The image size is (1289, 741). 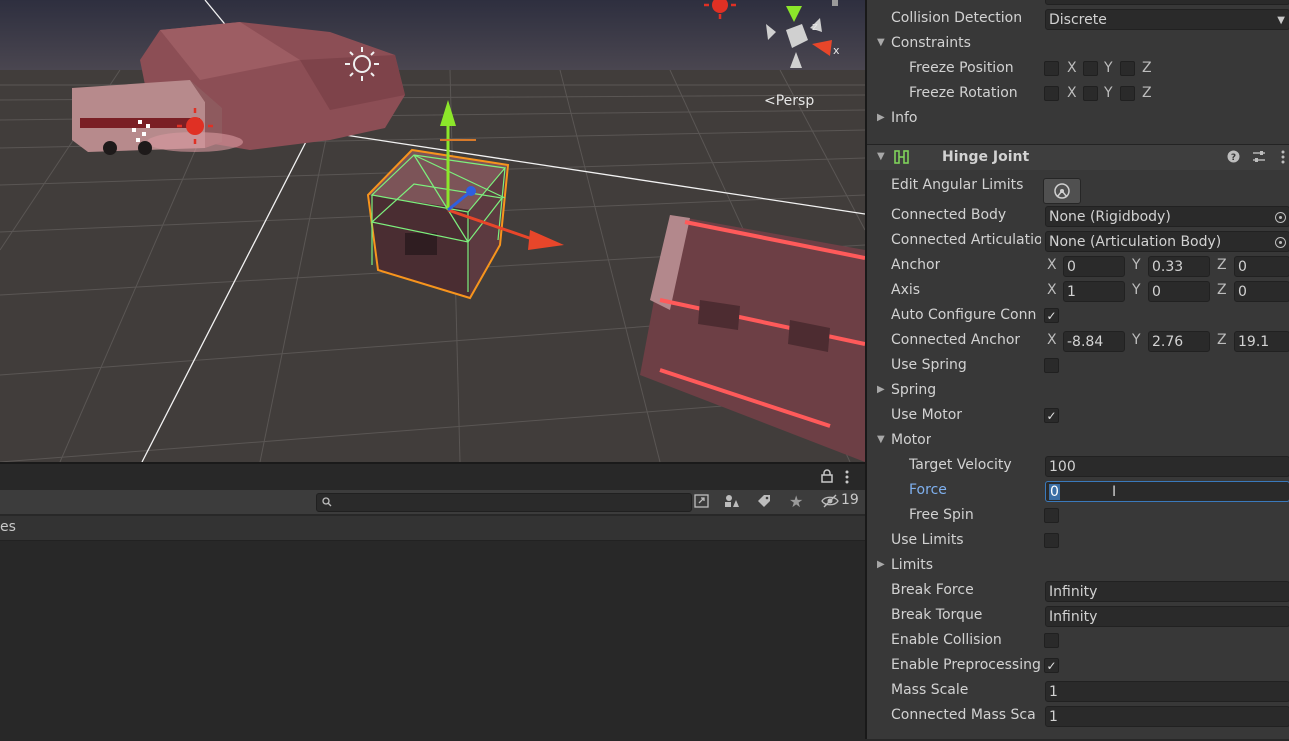 What do you see at coordinates (827, 478) in the screenshot?
I see `lock-icon` at bounding box center [827, 478].